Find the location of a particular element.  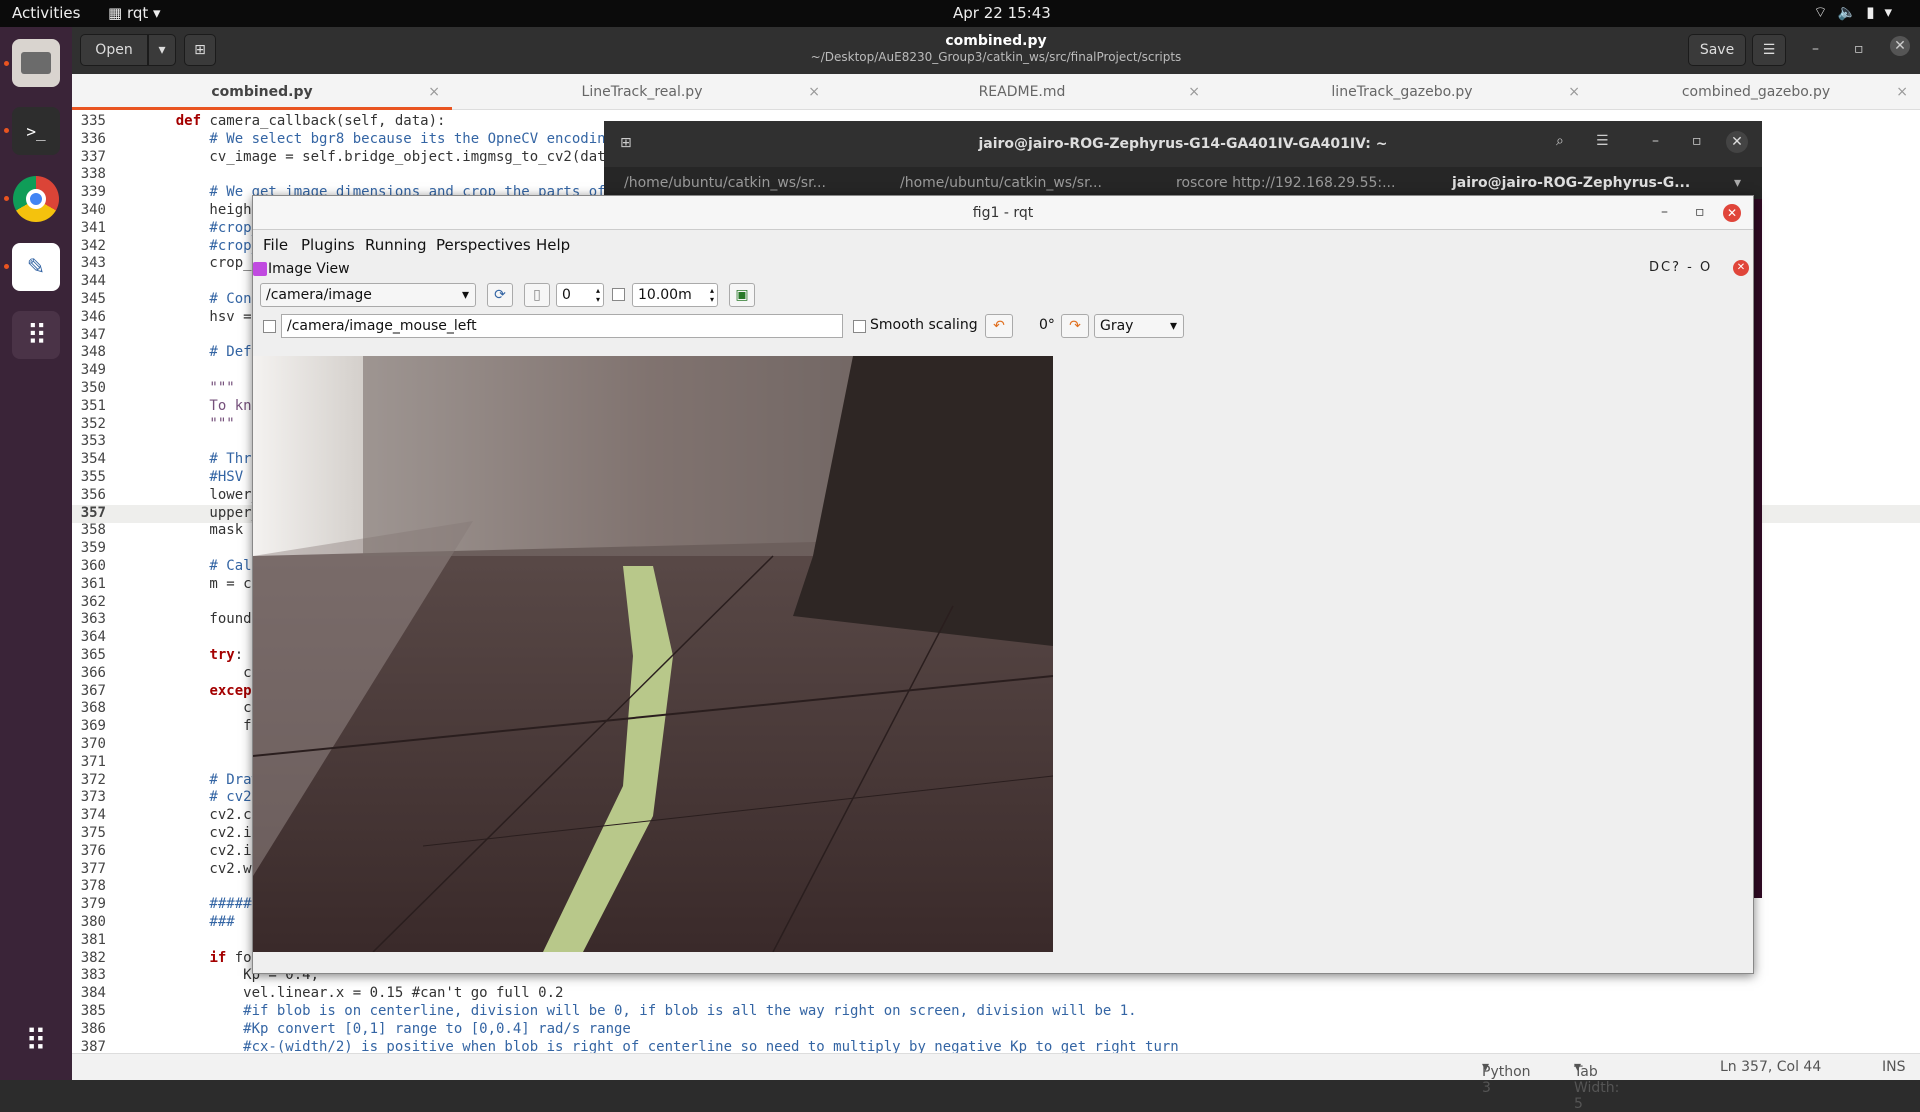

menu-perspectives: Perspectives is located at coordinates (483, 245).